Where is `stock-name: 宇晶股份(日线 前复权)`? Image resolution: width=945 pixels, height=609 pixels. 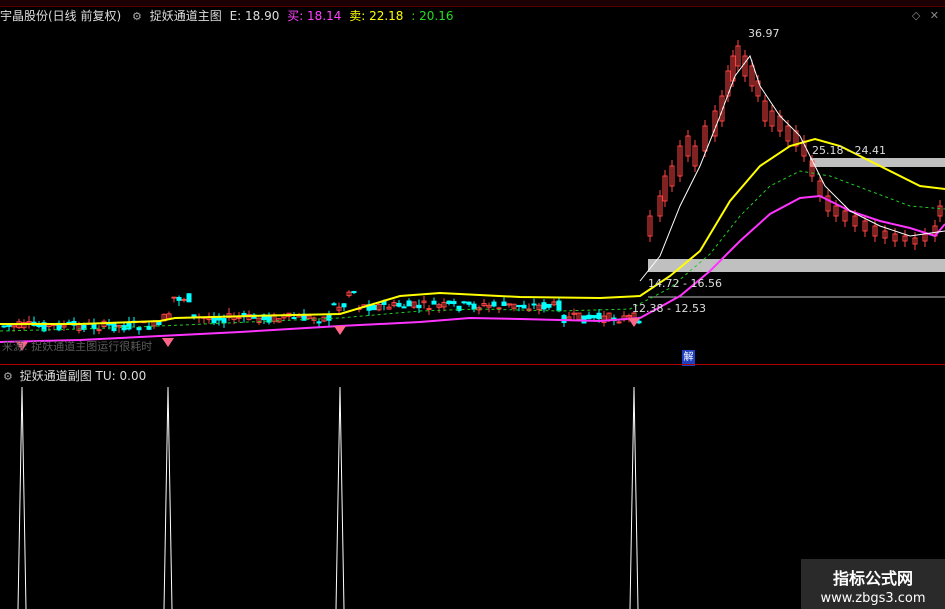 stock-name: 宇晶股份(日线 前复权) is located at coordinates (60, 16).